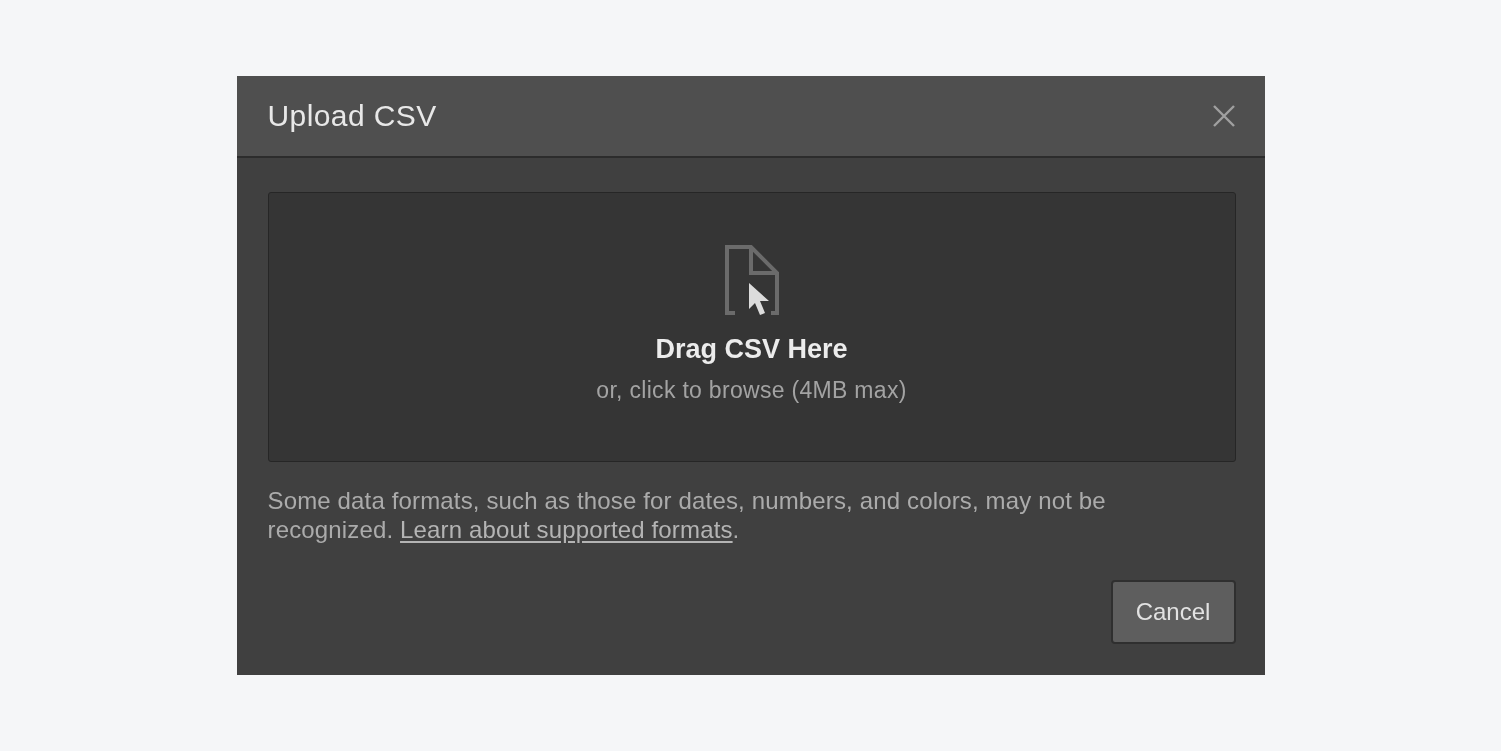 This screenshot has height=751, width=1501. What do you see at coordinates (751, 390) in the screenshot?
I see `drop-zone-subtitle: or, click to browse (4MB max)` at bounding box center [751, 390].